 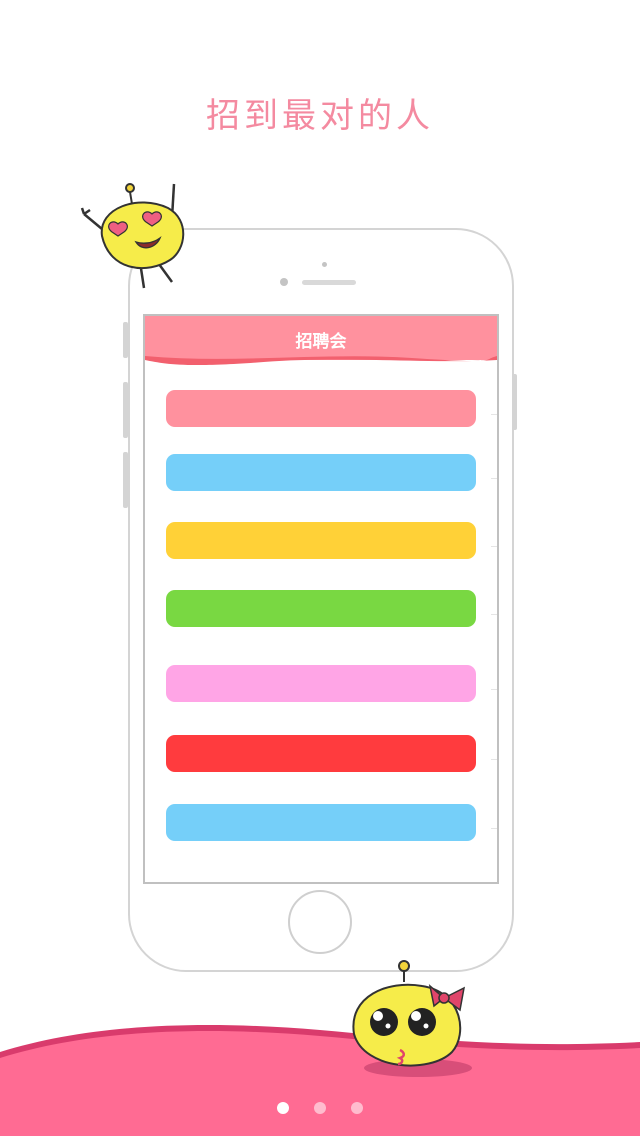 What do you see at coordinates (329, 282) in the screenshot?
I see `speaker-grille` at bounding box center [329, 282].